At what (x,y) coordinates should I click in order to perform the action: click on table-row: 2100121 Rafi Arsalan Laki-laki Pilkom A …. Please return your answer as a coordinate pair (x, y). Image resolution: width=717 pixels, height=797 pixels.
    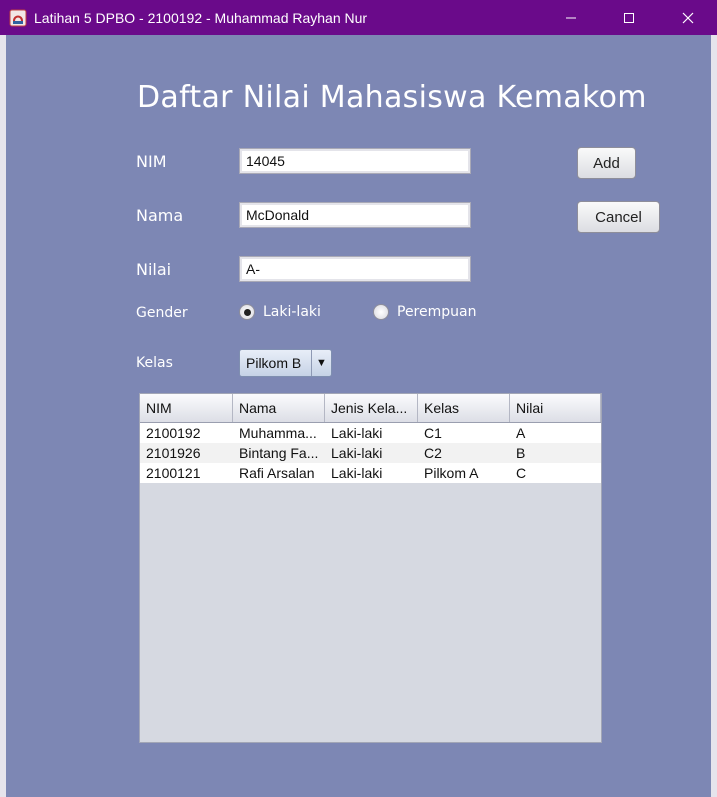
    Looking at the image, I should click on (370, 473).